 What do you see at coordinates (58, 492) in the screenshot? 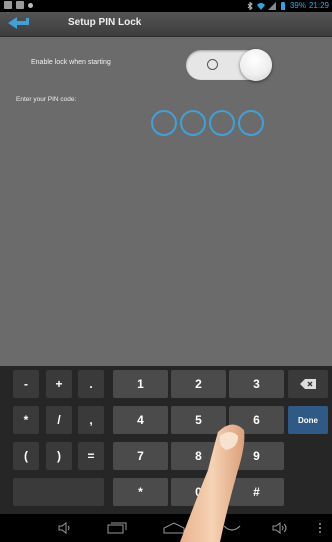
I see `key-blank` at bounding box center [58, 492].